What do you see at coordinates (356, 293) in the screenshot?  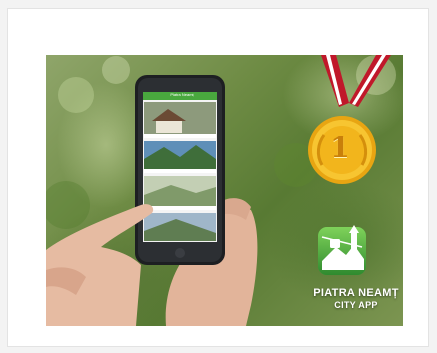 I see `app-name-line1: PIATRA NEAMȚ` at bounding box center [356, 293].